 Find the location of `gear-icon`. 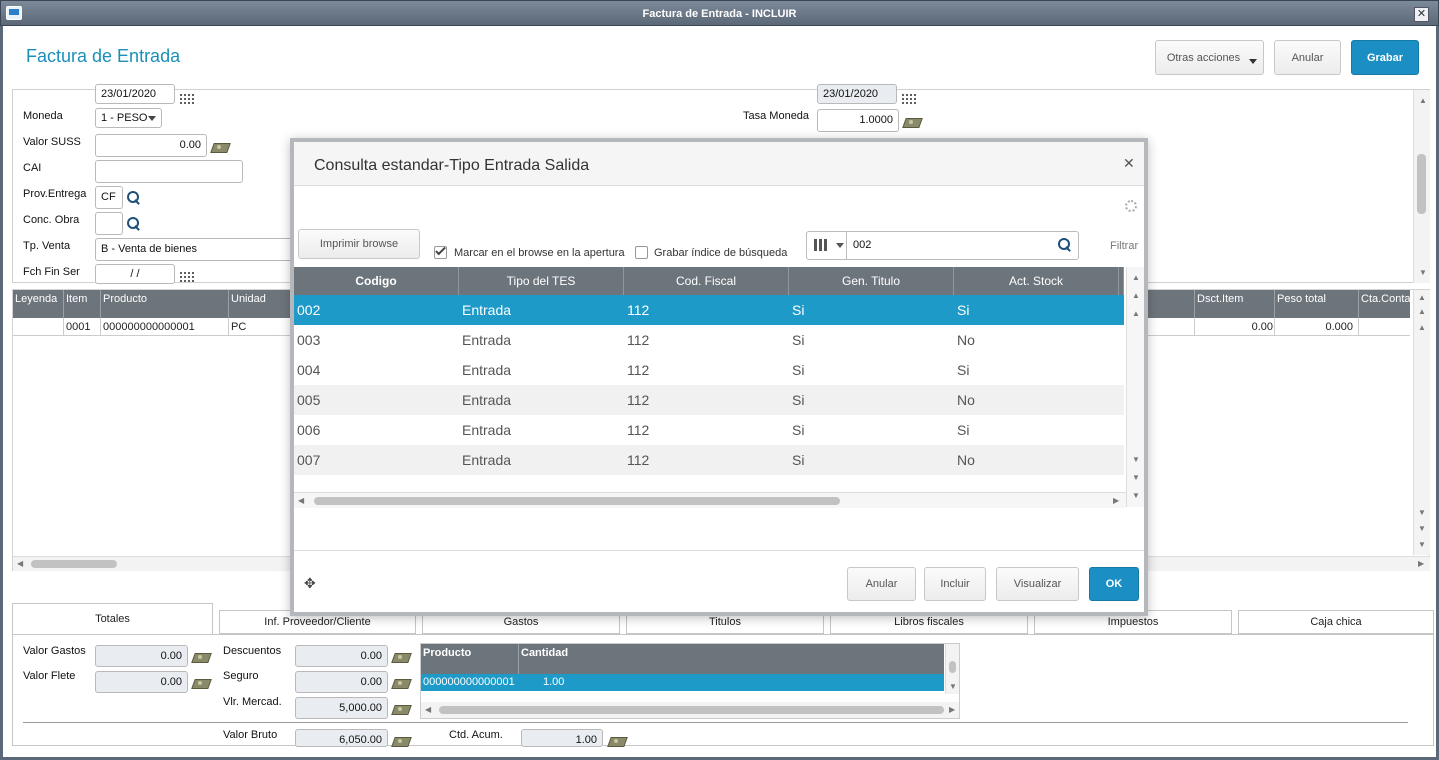

gear-icon is located at coordinates (1131, 206).